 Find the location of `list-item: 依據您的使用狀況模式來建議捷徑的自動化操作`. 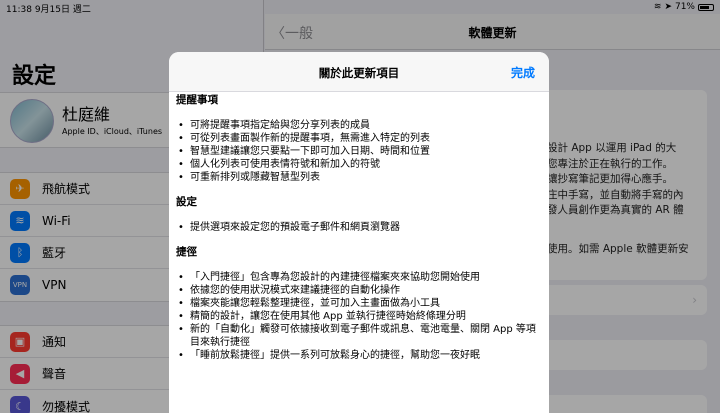

list-item: 依據您的使用狀況模式來建議捷徑的自動化操作 is located at coordinates (359, 290).